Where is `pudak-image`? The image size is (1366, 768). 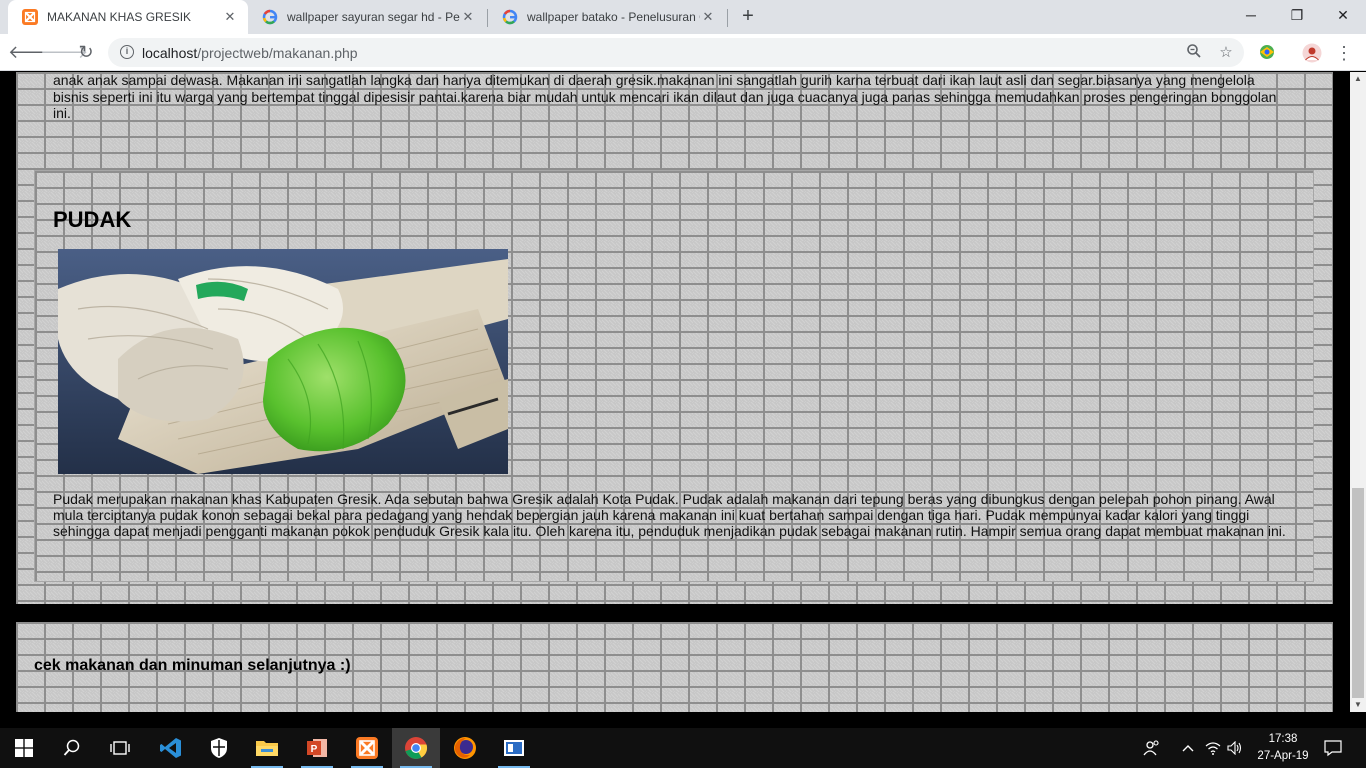
pudak-image is located at coordinates (283, 361).